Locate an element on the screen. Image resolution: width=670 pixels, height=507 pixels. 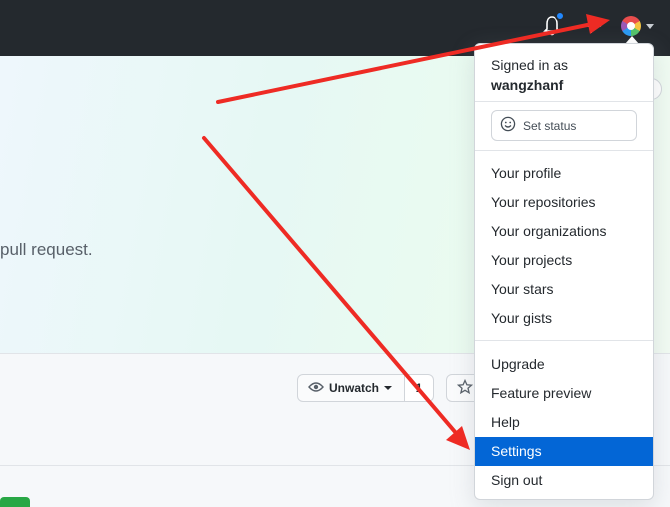
set-status-button: Set status is located at coordinates (564, 125).